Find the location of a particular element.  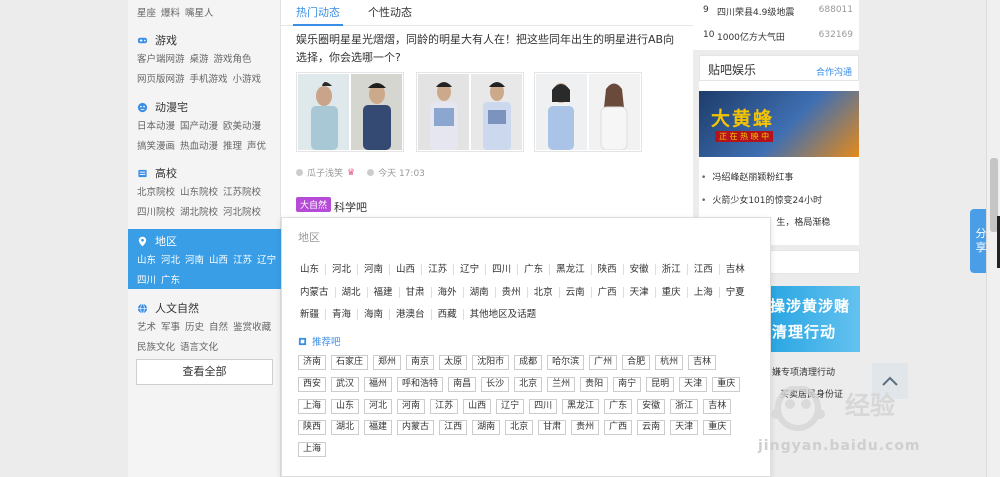

category-anime: 动漫宅 日本动漫 国产动漫 欧美动漫 搞笑漫画 热血动漫 推理 声优 is located at coordinates (204, 128).